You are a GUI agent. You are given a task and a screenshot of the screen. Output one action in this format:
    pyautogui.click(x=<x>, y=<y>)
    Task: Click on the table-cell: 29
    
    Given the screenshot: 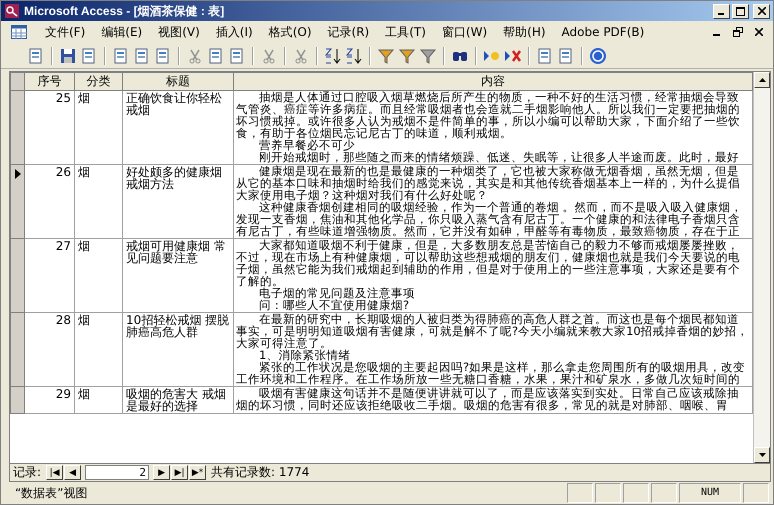 What is the action you would take?
    pyautogui.click(x=49, y=400)
    